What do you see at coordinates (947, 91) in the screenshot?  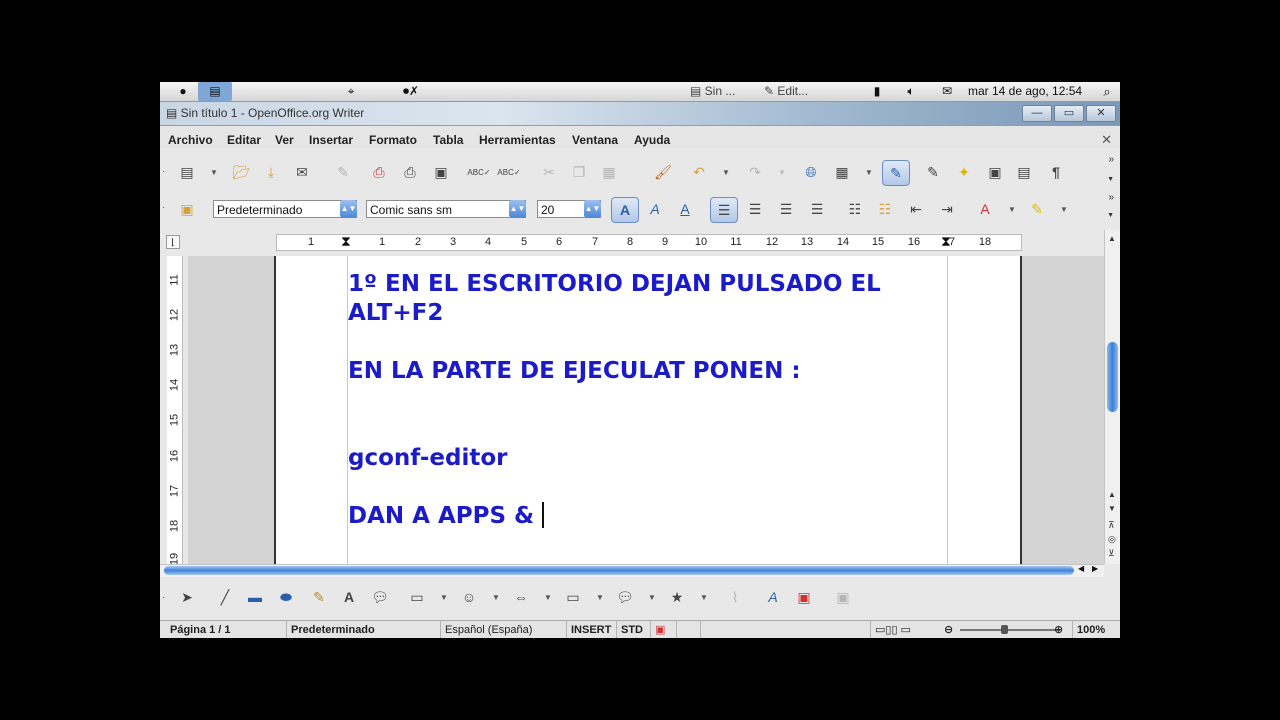 I see `mail-icon: ✉` at bounding box center [947, 91].